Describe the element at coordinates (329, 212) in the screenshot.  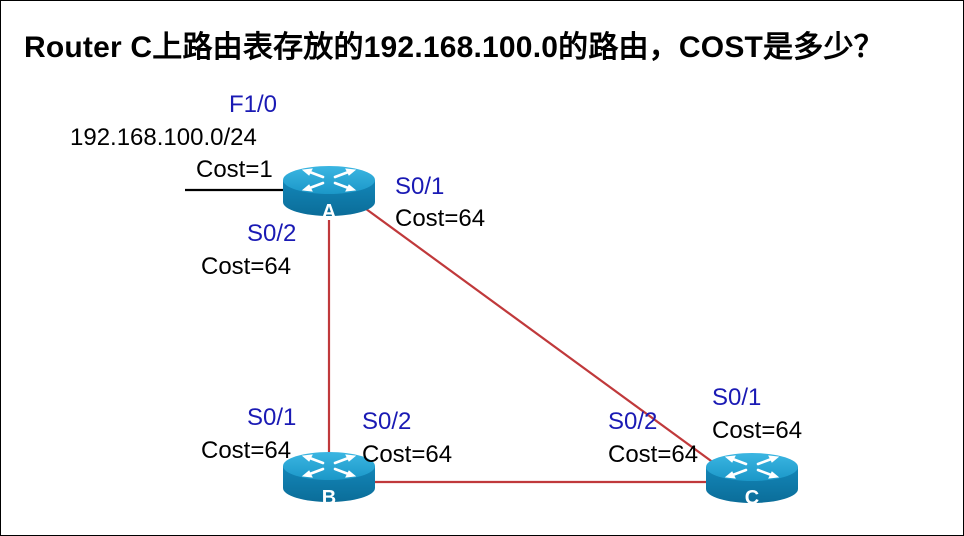
I see `router-a-label: A` at that location.